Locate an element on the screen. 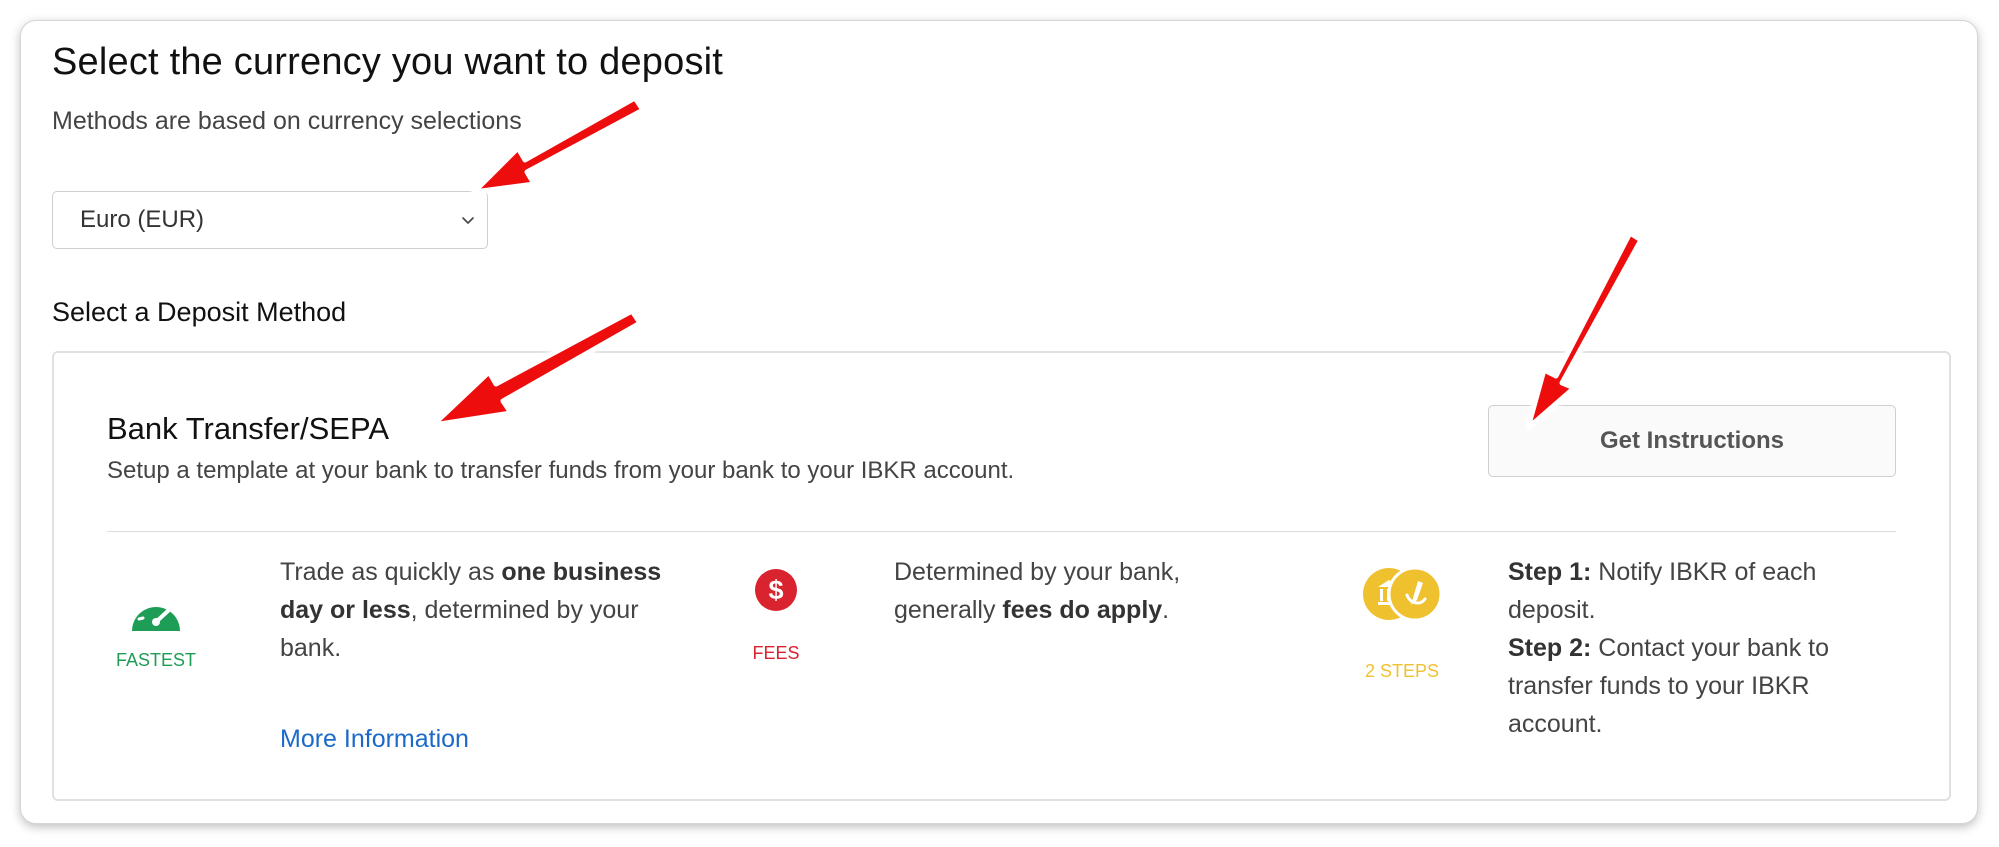 The width and height of the screenshot is (1999, 847). steps-label: 2 STEPS is located at coordinates (1402, 671).